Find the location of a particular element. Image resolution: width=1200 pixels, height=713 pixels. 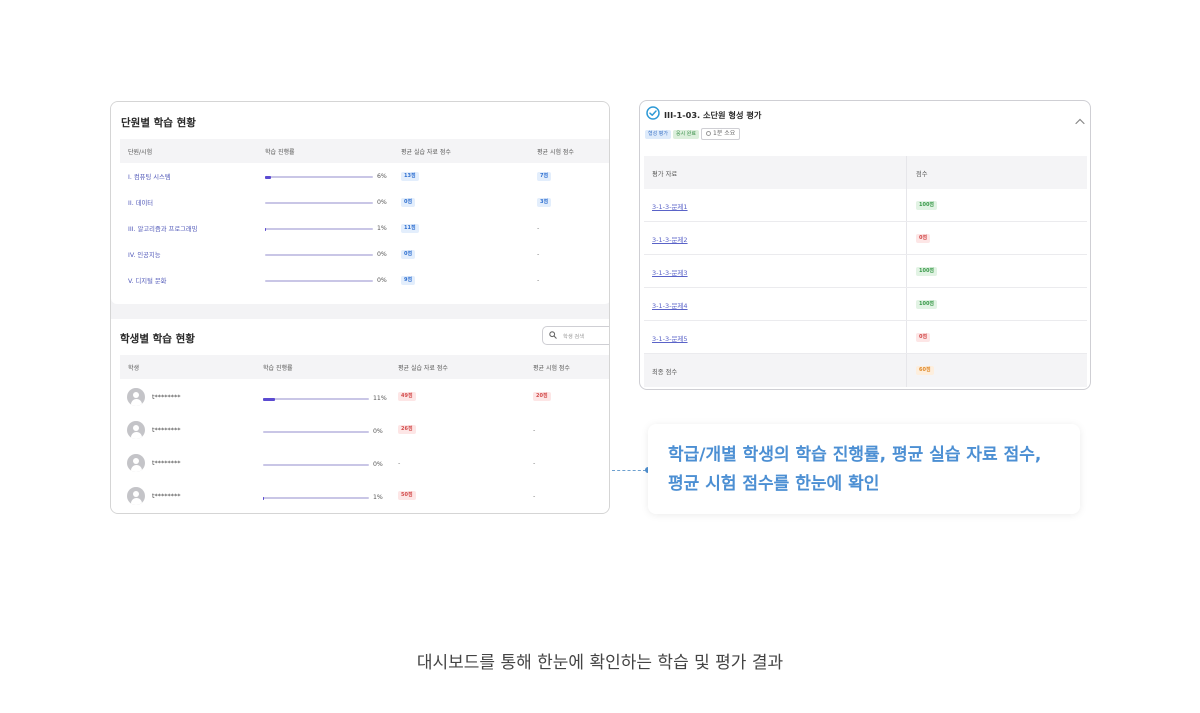

unit-name-link: V. 디지털 문화 is located at coordinates (147, 280).